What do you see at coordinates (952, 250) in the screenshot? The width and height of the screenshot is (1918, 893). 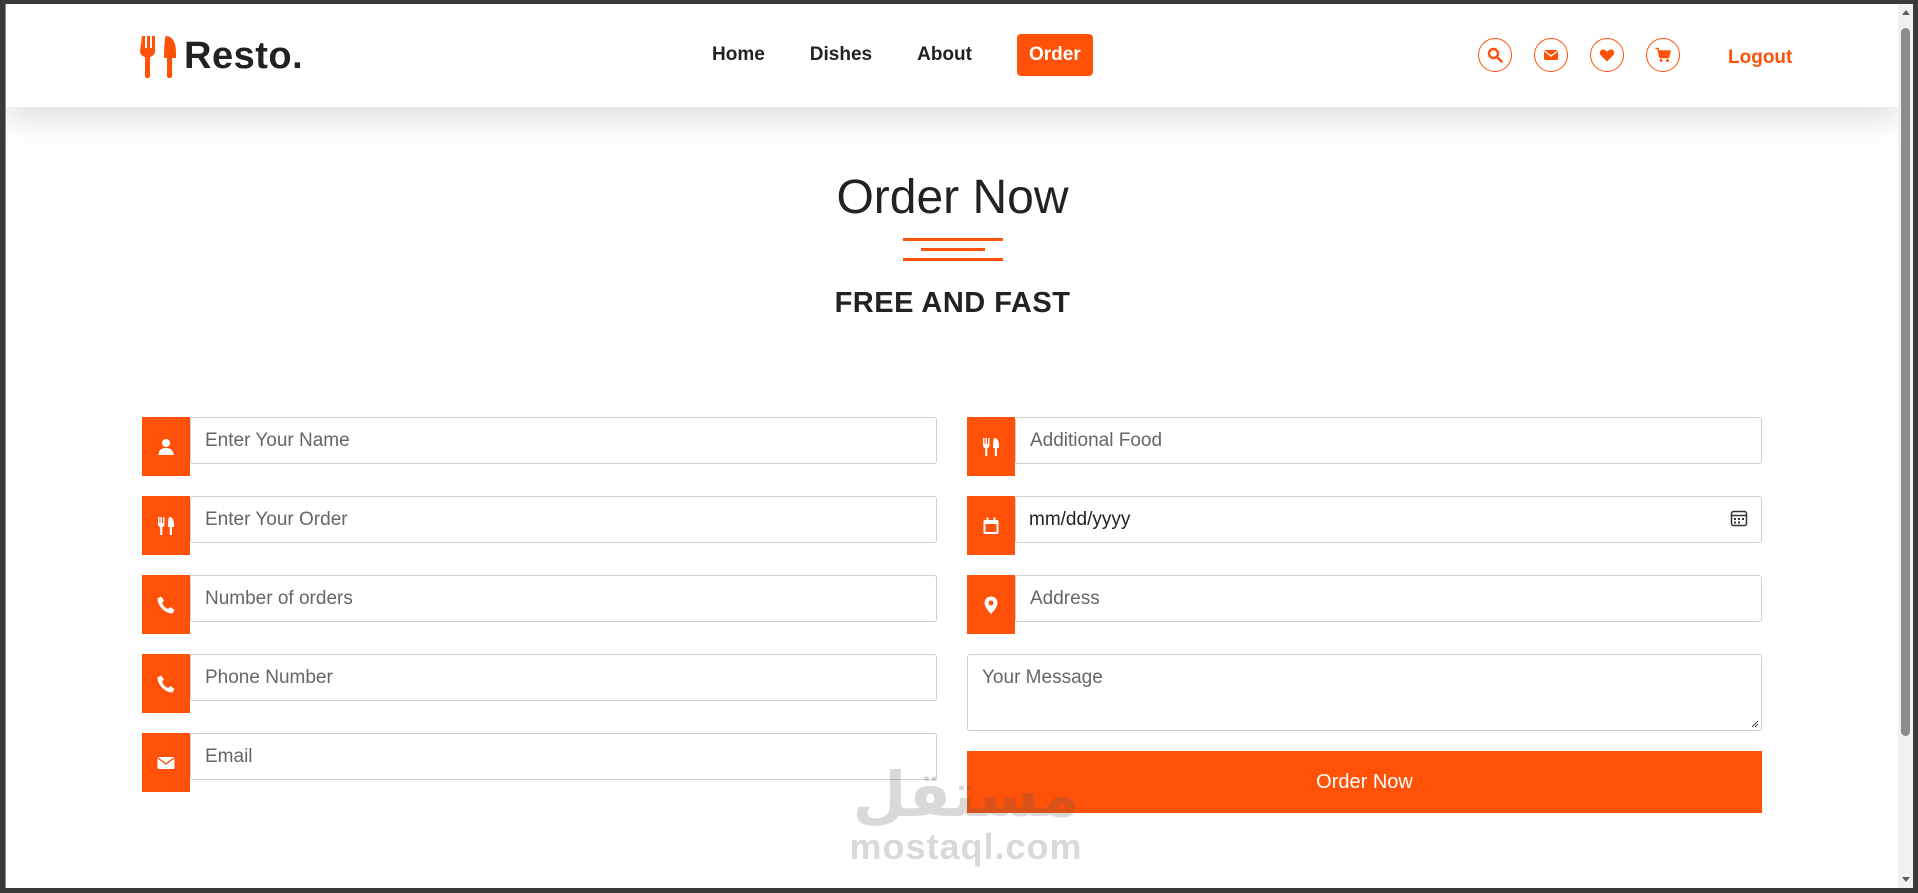 I see `title-divider` at bounding box center [952, 250].